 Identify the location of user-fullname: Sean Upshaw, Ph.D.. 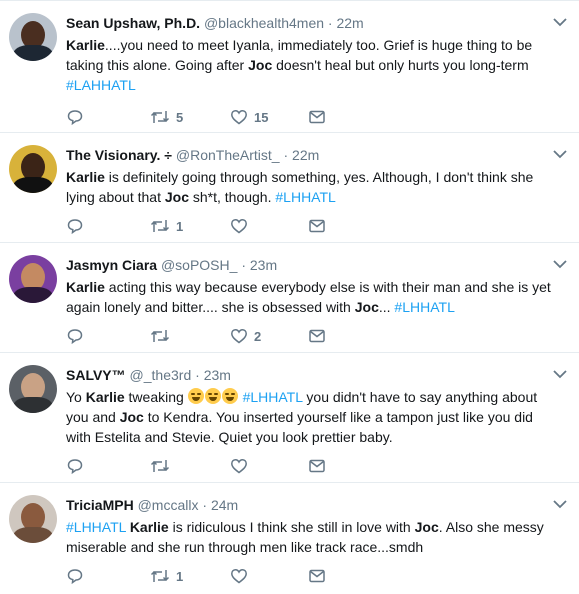
(133, 23).